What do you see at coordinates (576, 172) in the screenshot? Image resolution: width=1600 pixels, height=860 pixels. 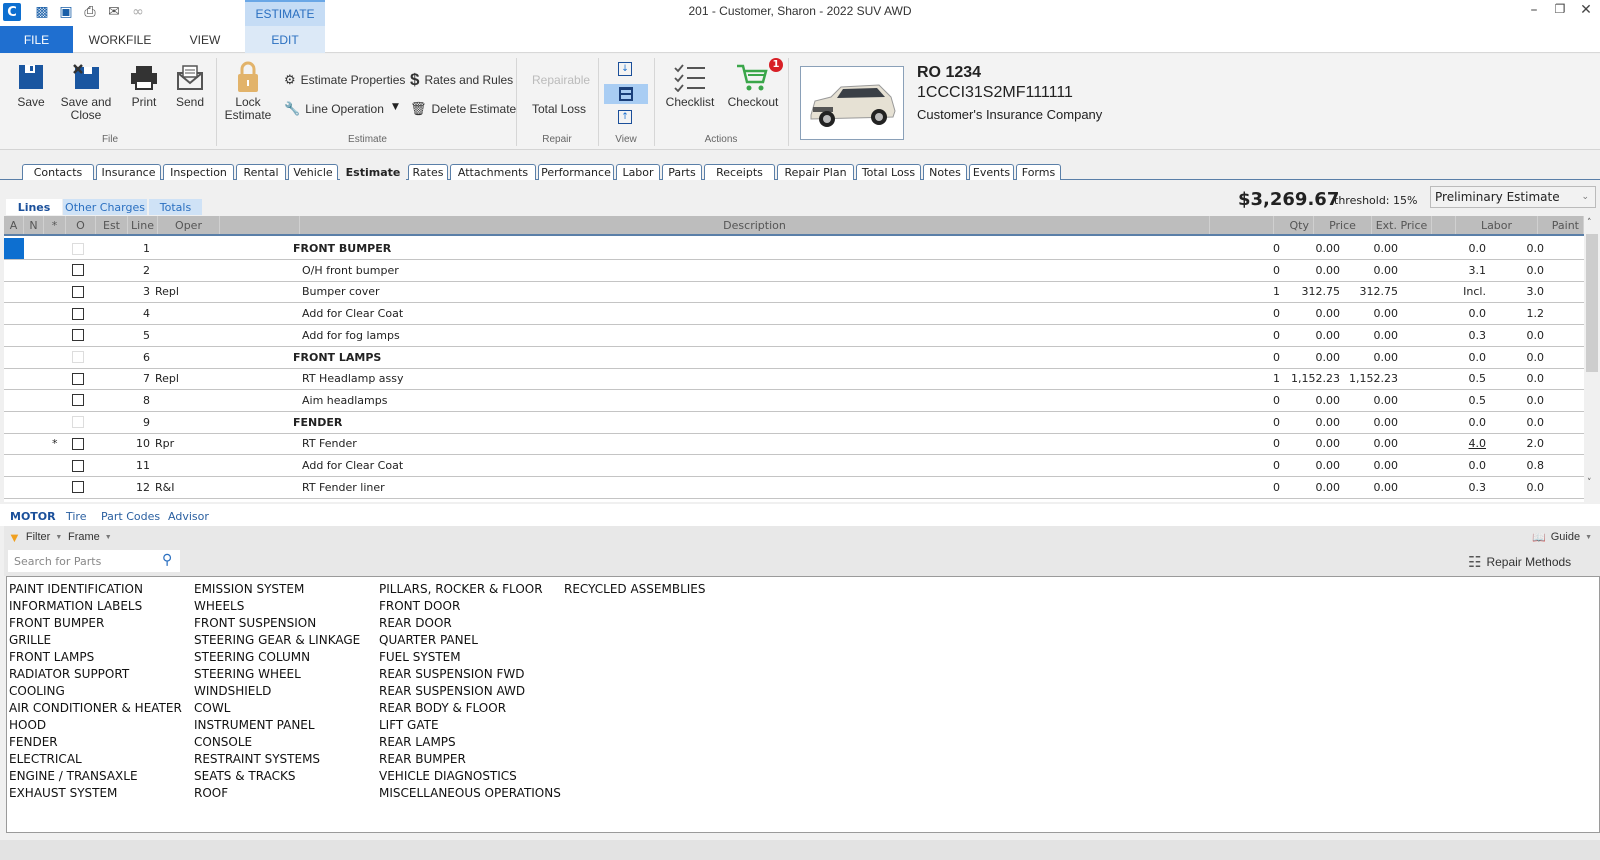 I see `tab-performance: Performance` at bounding box center [576, 172].